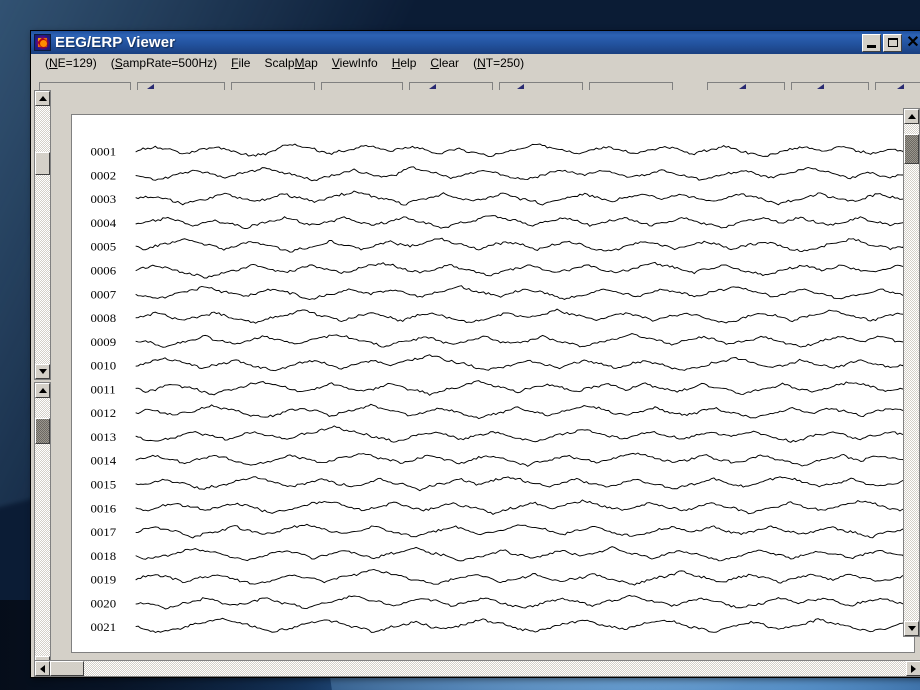 The height and width of the screenshot is (690, 920). What do you see at coordinates (404, 63) in the screenshot?
I see `menu-item-help: Help` at bounding box center [404, 63].